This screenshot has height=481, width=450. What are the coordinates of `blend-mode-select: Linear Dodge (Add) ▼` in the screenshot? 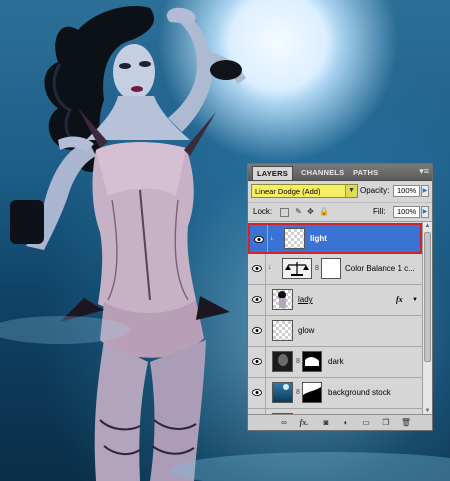 It's located at (304, 191).